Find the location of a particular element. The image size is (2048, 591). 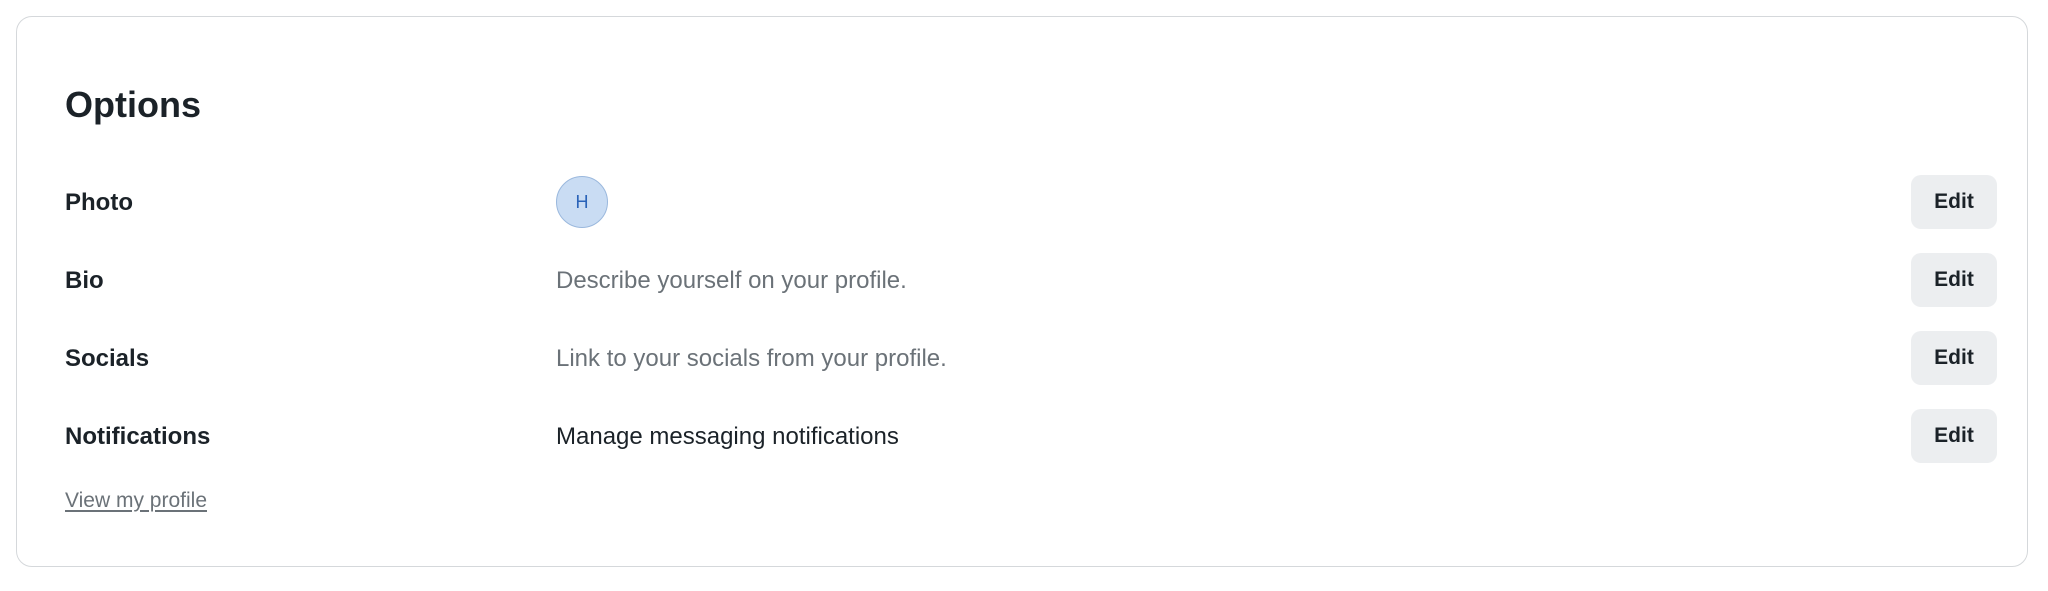

edit-photo-button: Edit is located at coordinates (1954, 202).